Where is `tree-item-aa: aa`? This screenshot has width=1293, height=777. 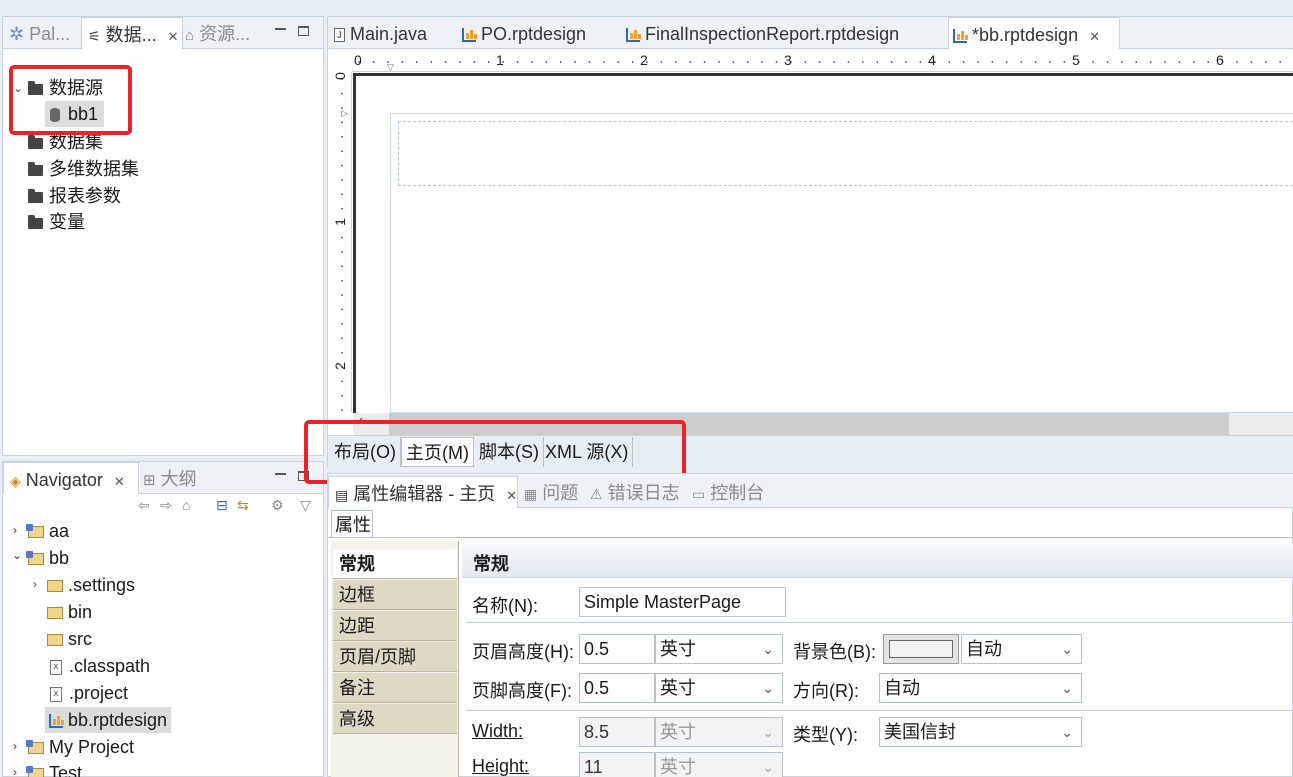 tree-item-aa: aa is located at coordinates (47, 531).